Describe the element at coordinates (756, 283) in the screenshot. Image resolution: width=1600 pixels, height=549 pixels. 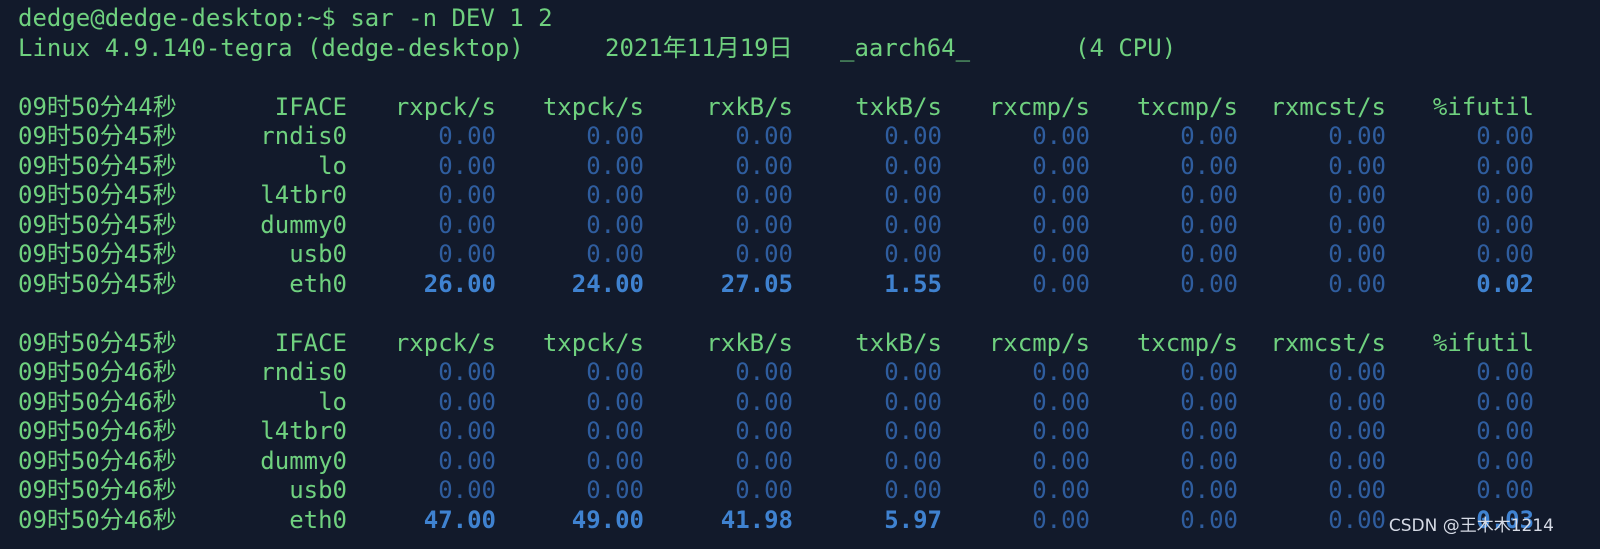
I see `metric-value: 27.05` at that location.